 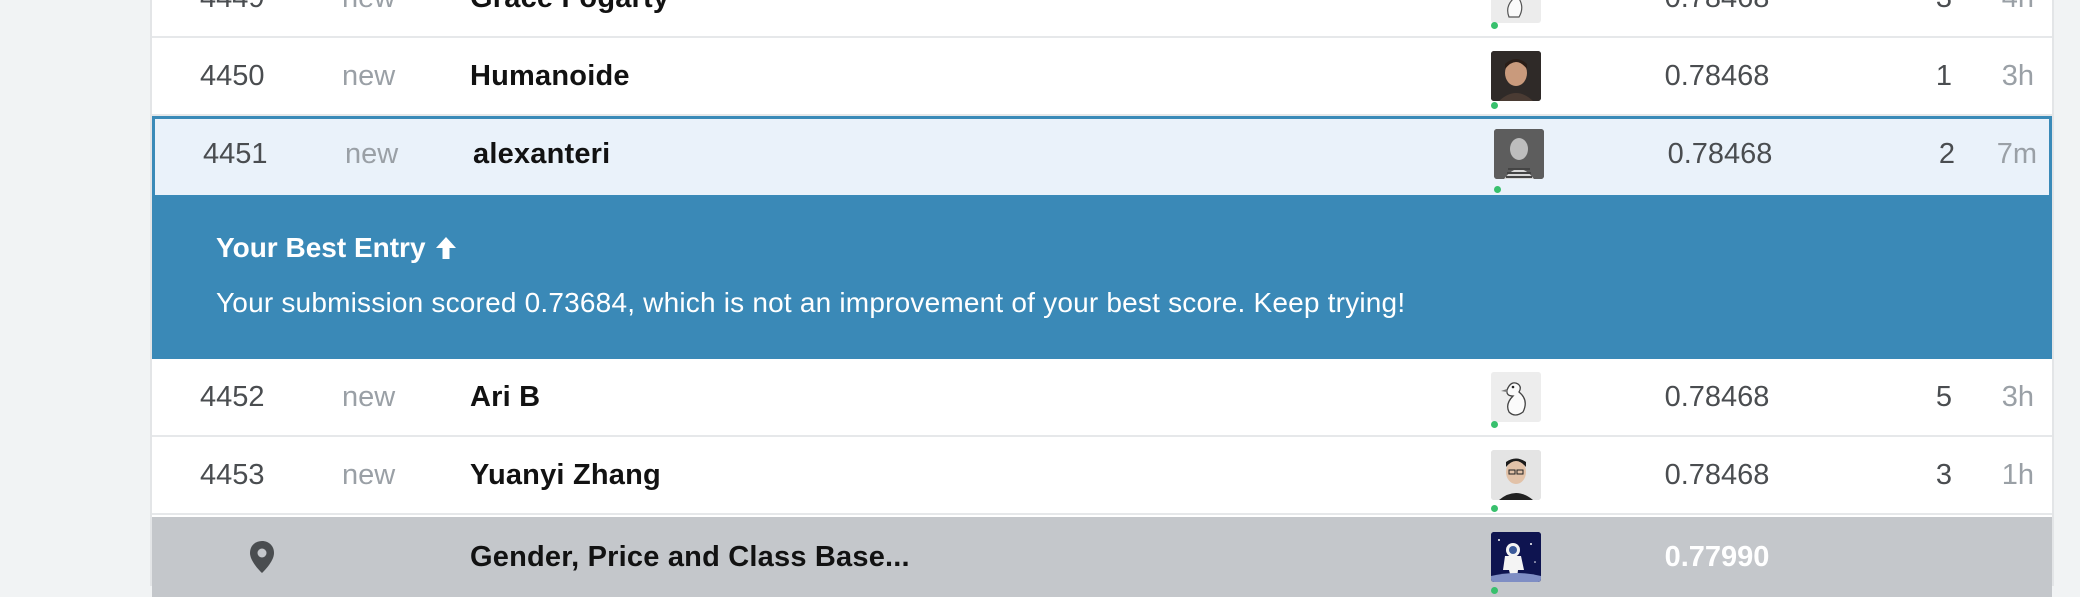 I want to click on benchmark-marker, so click(x=262, y=557).